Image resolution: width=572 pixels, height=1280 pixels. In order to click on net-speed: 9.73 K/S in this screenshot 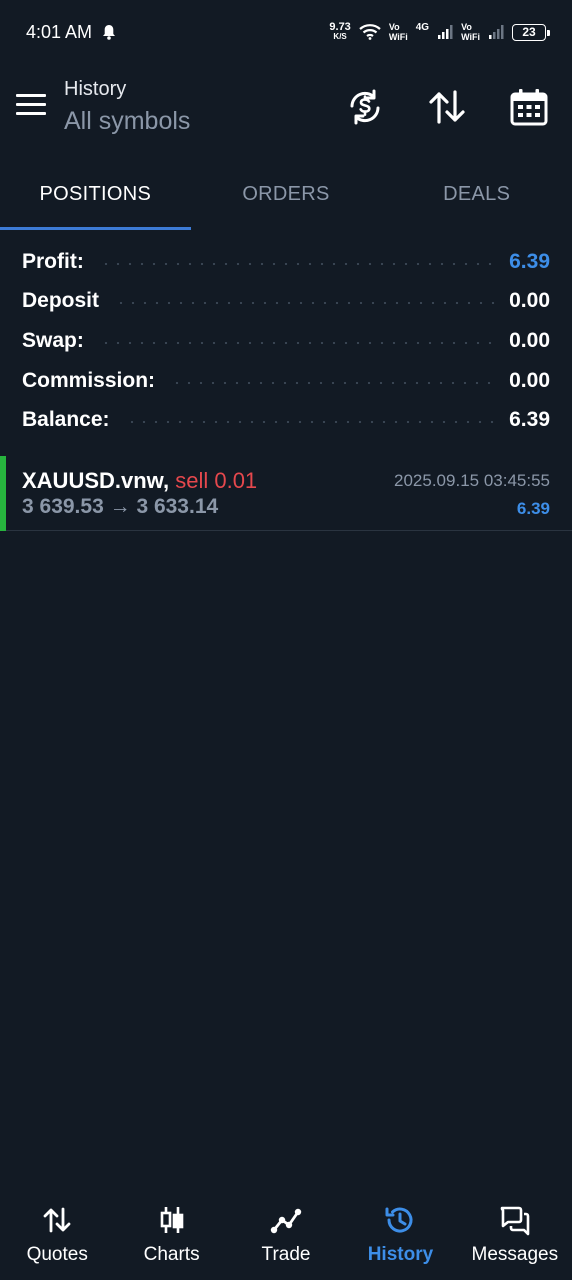, I will do `click(339, 32)`.